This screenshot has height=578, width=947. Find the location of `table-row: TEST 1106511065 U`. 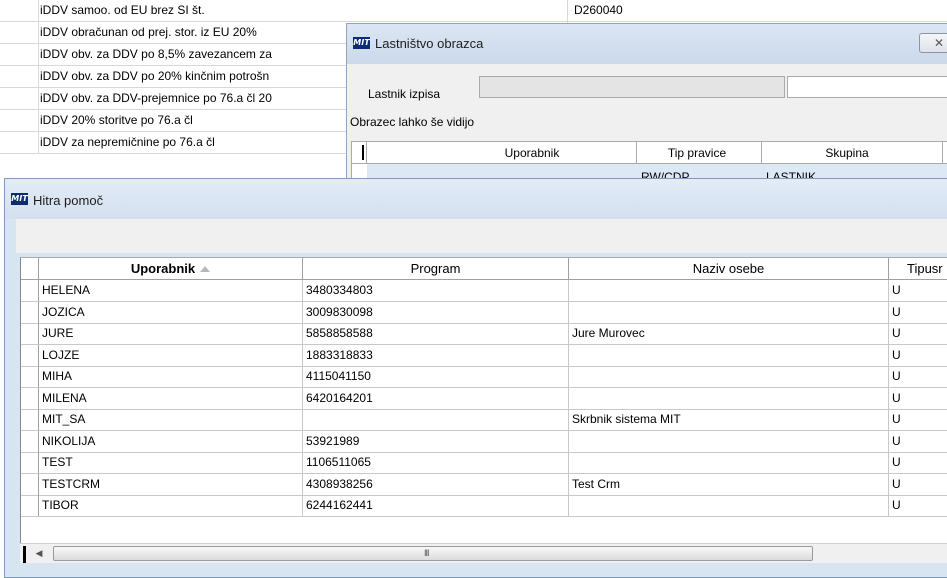

table-row: TEST 1106511065 U is located at coordinates (484, 463).